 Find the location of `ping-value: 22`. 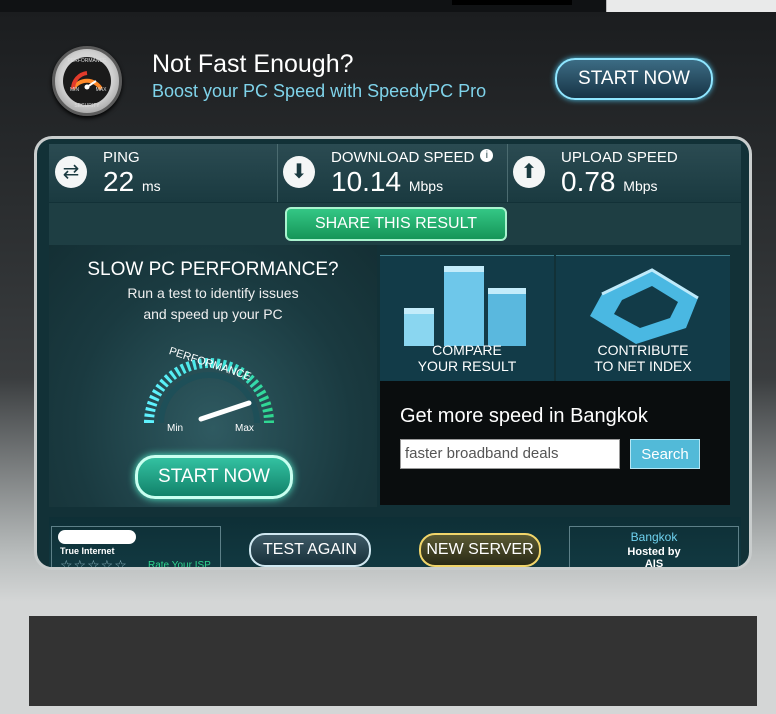

ping-value: 22 is located at coordinates (119, 181).